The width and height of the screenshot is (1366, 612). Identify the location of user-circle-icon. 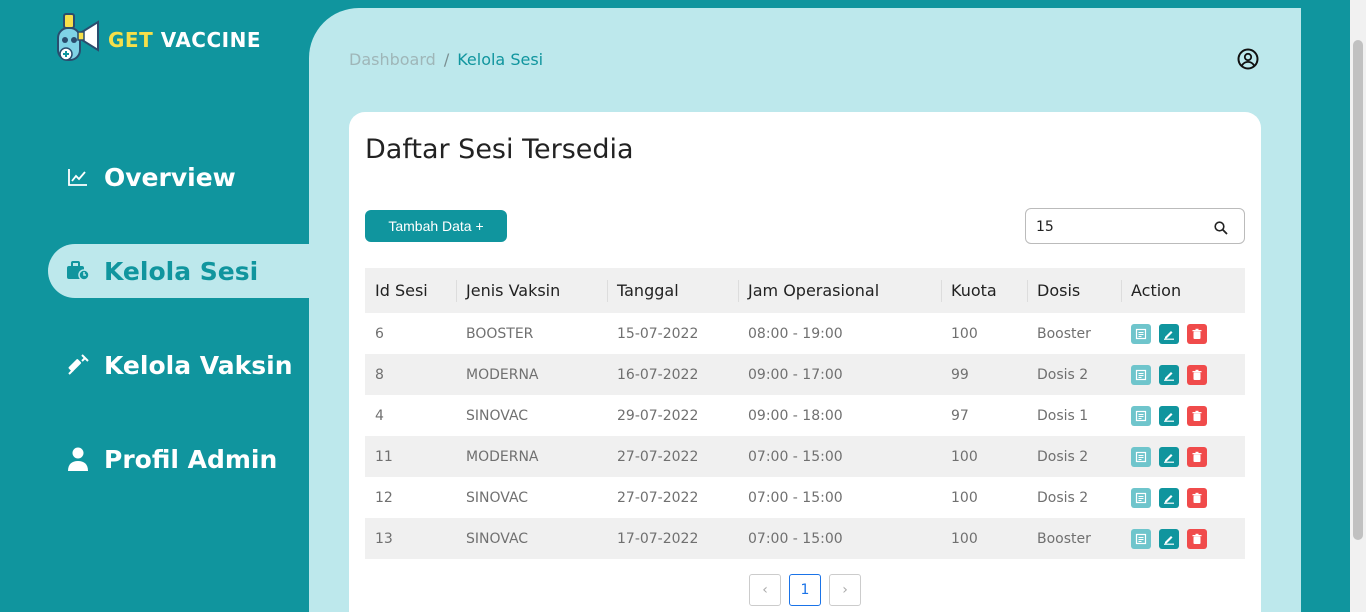
(1249, 60).